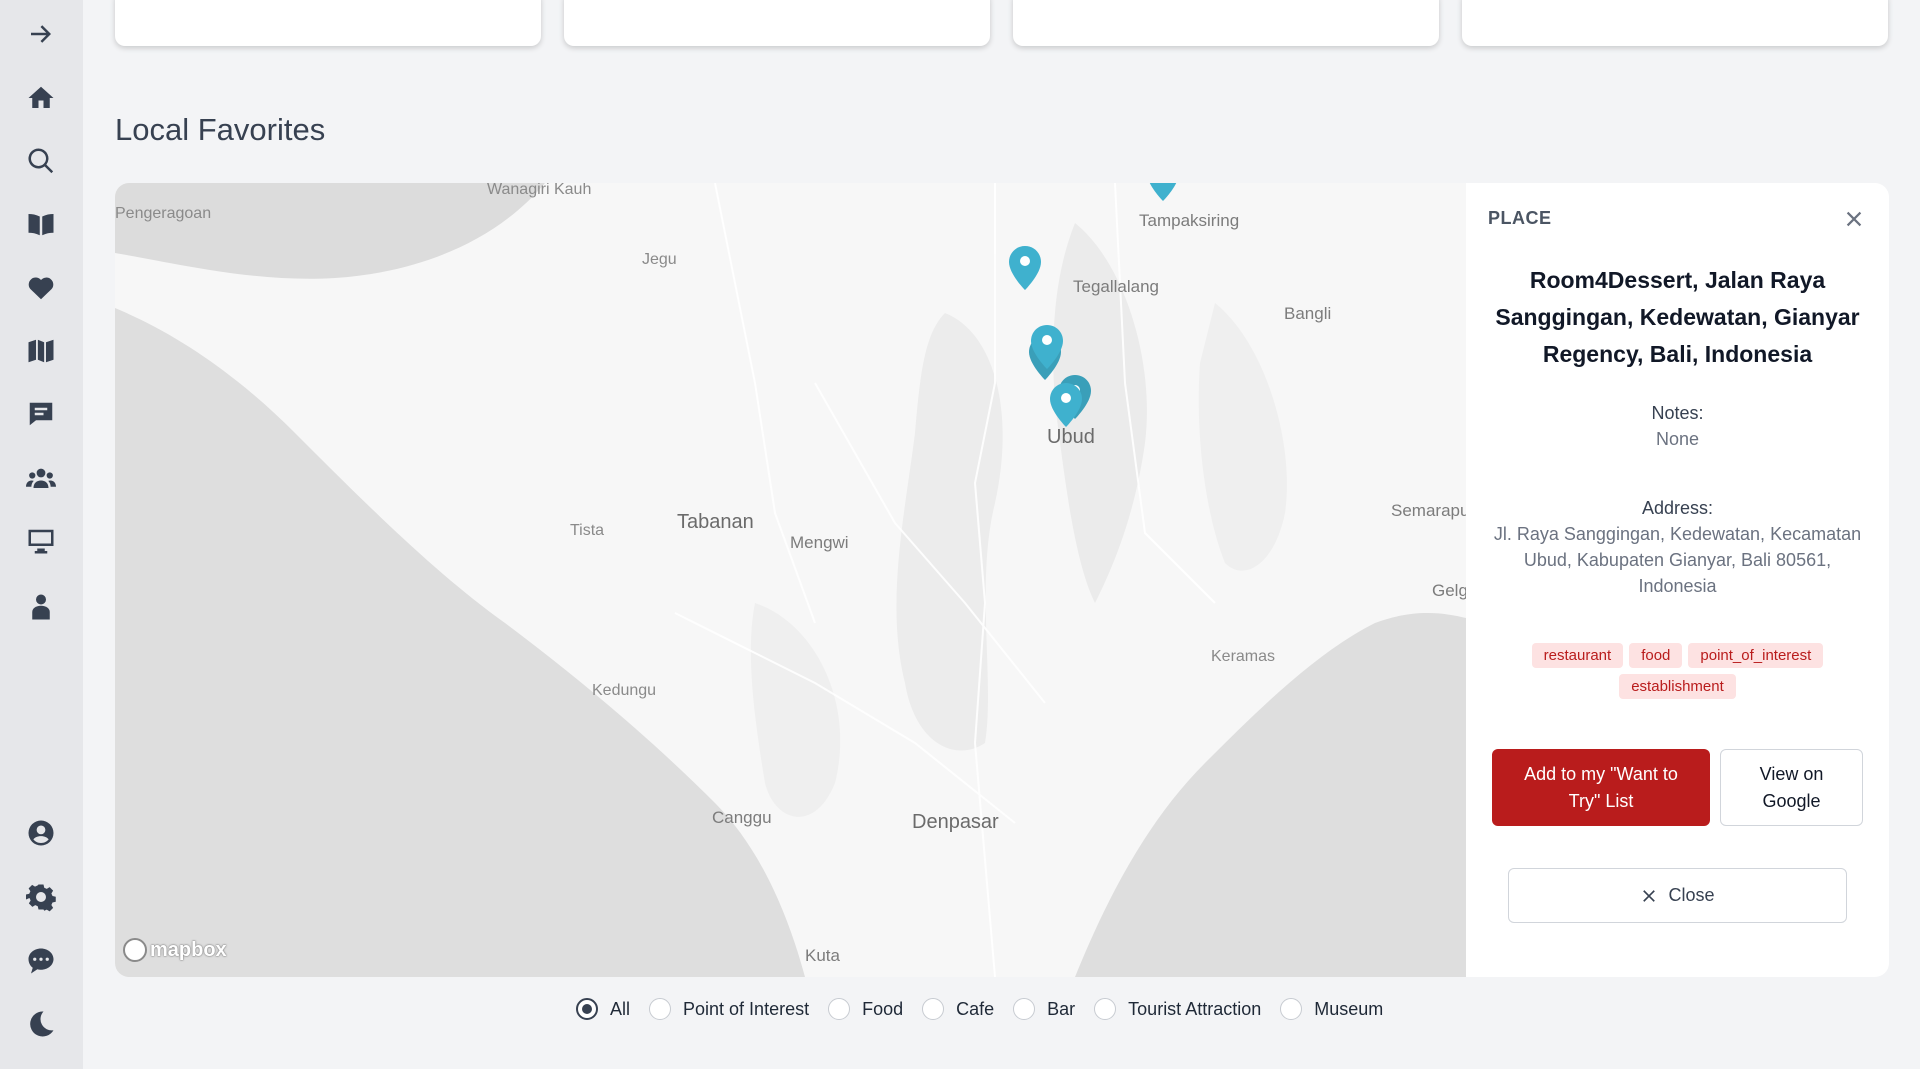 This screenshot has height=1069, width=1920. Describe the element at coordinates (1195, 1008) in the screenshot. I see `filter-label: Tourist Attraction` at that location.